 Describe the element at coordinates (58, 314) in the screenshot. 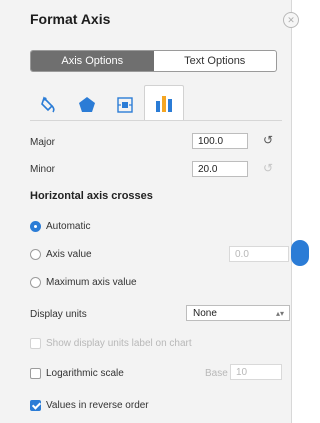

I see `display-units-label: Display units` at that location.